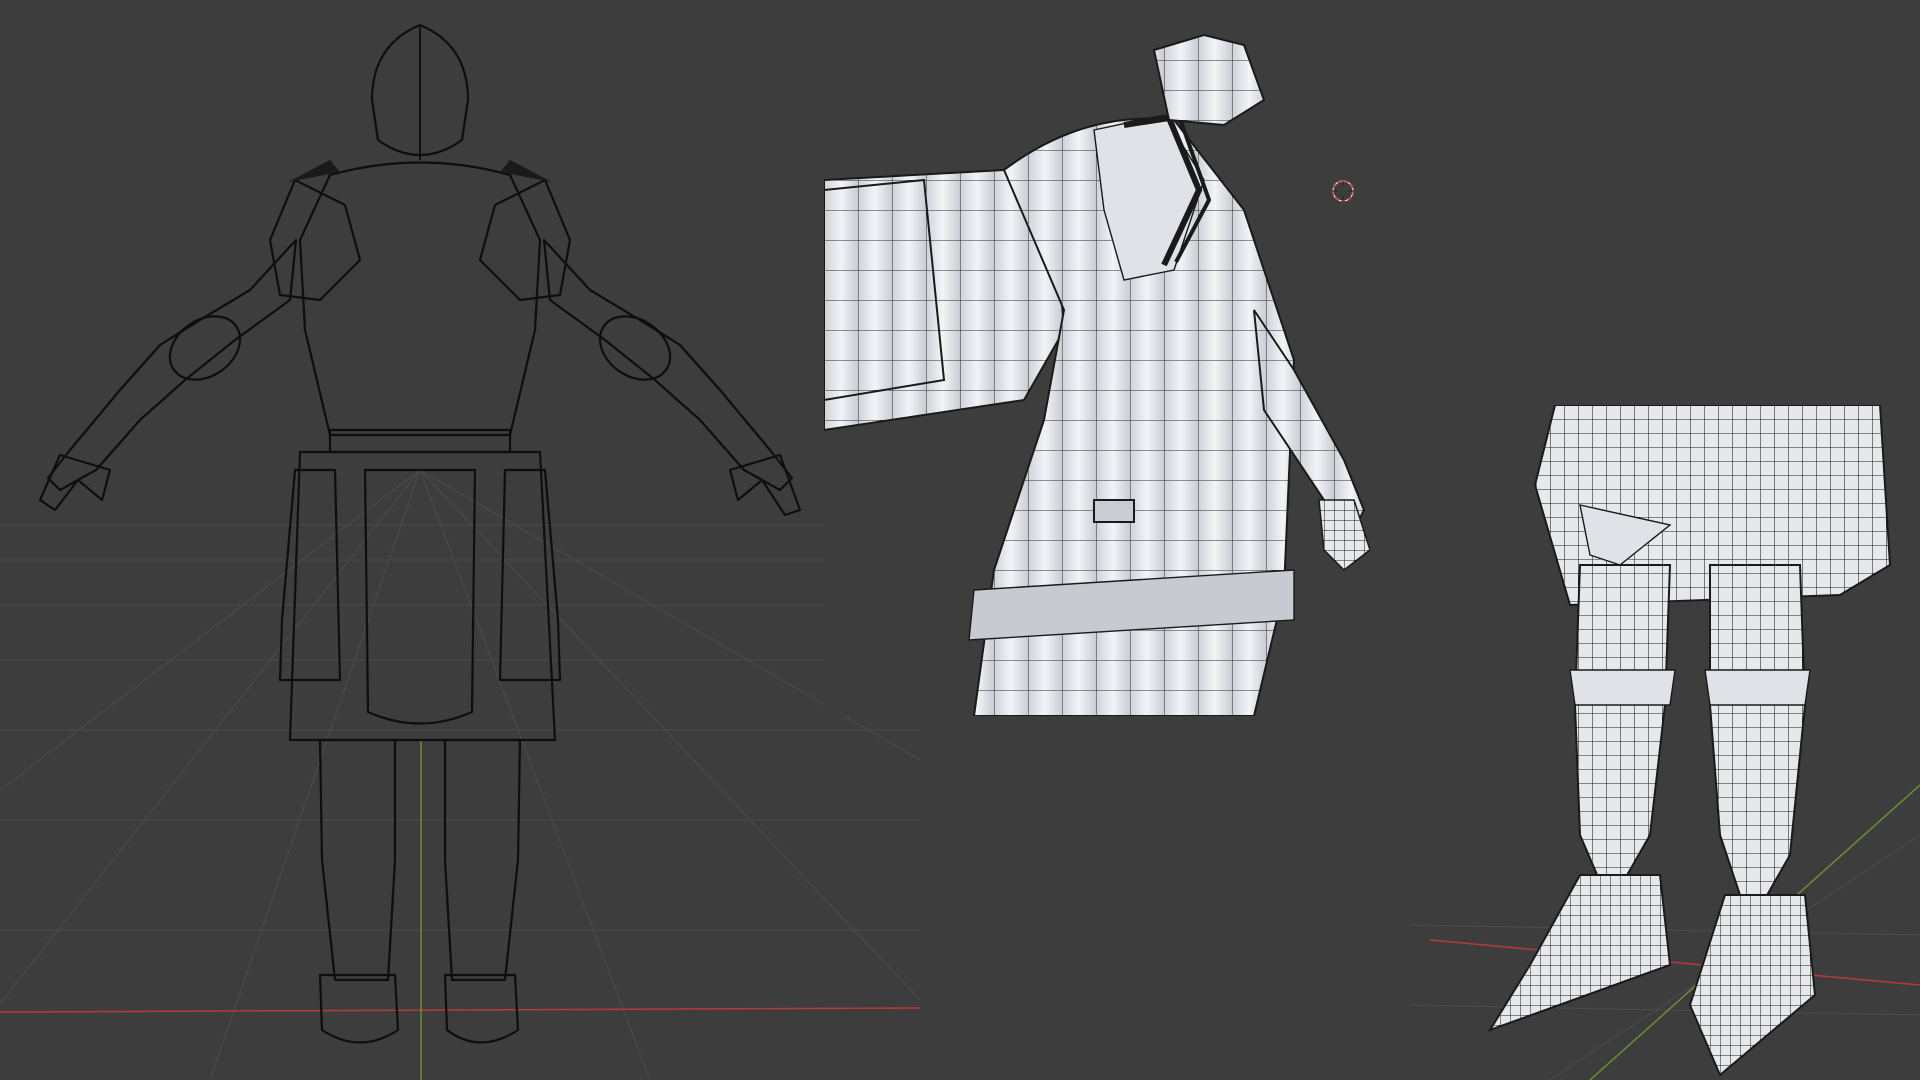 Image resolution: width=1920 pixels, height=1080 pixels. Describe the element at coordinates (525, 240) in the screenshot. I see `right-pauldron-mesh` at that location.